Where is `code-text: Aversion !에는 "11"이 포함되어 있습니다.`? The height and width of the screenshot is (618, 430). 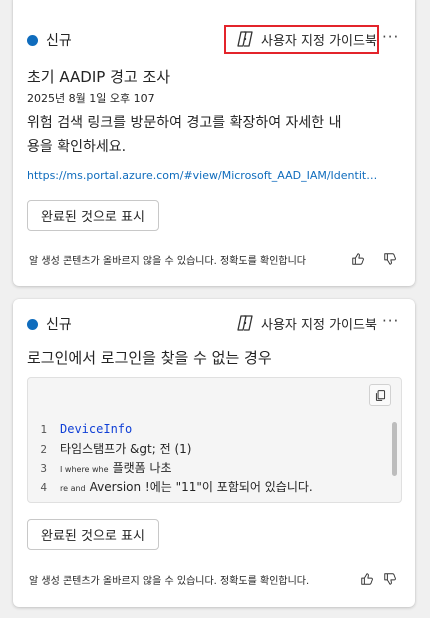 code-text: Aversion !에는 "11"이 포함되어 있습니다. is located at coordinates (201, 487).